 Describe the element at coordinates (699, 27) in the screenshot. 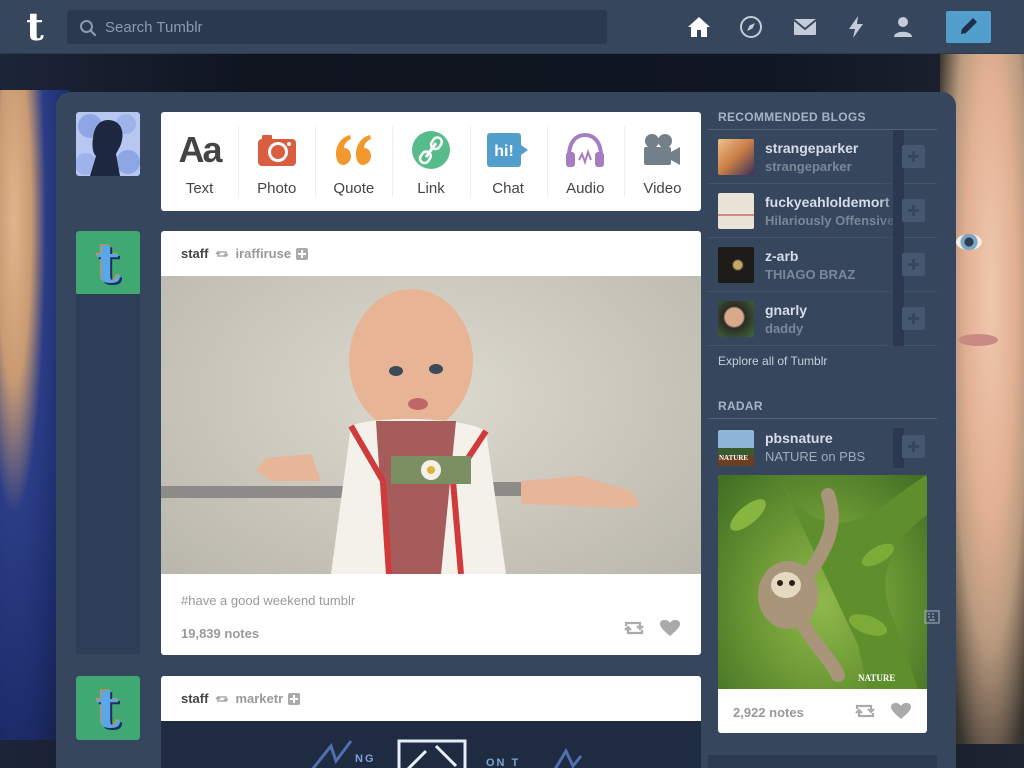

I see `home-icon` at that location.